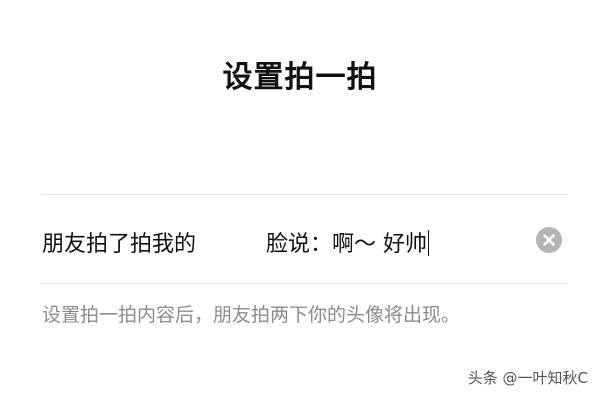  I want to click on tickle-input-row: 朋友拍了拍我的 脸说：啊～ 好帅, so click(305, 240).